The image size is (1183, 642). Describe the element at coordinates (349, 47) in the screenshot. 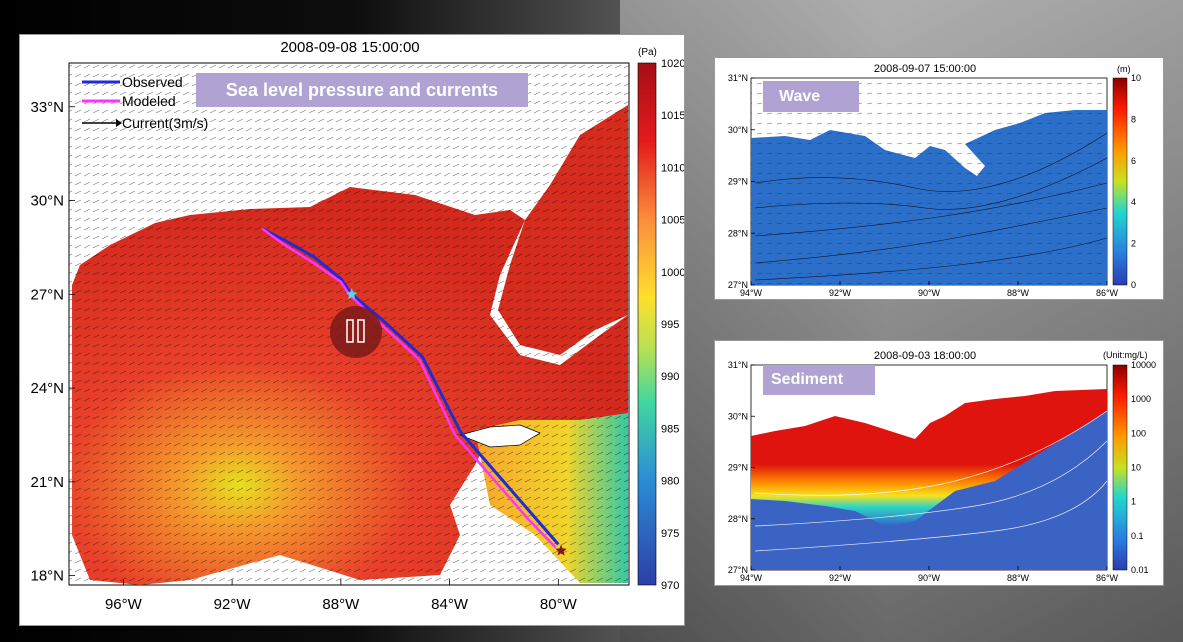

I see `main-timestamp: 2008-09-08 15:00:00` at that location.